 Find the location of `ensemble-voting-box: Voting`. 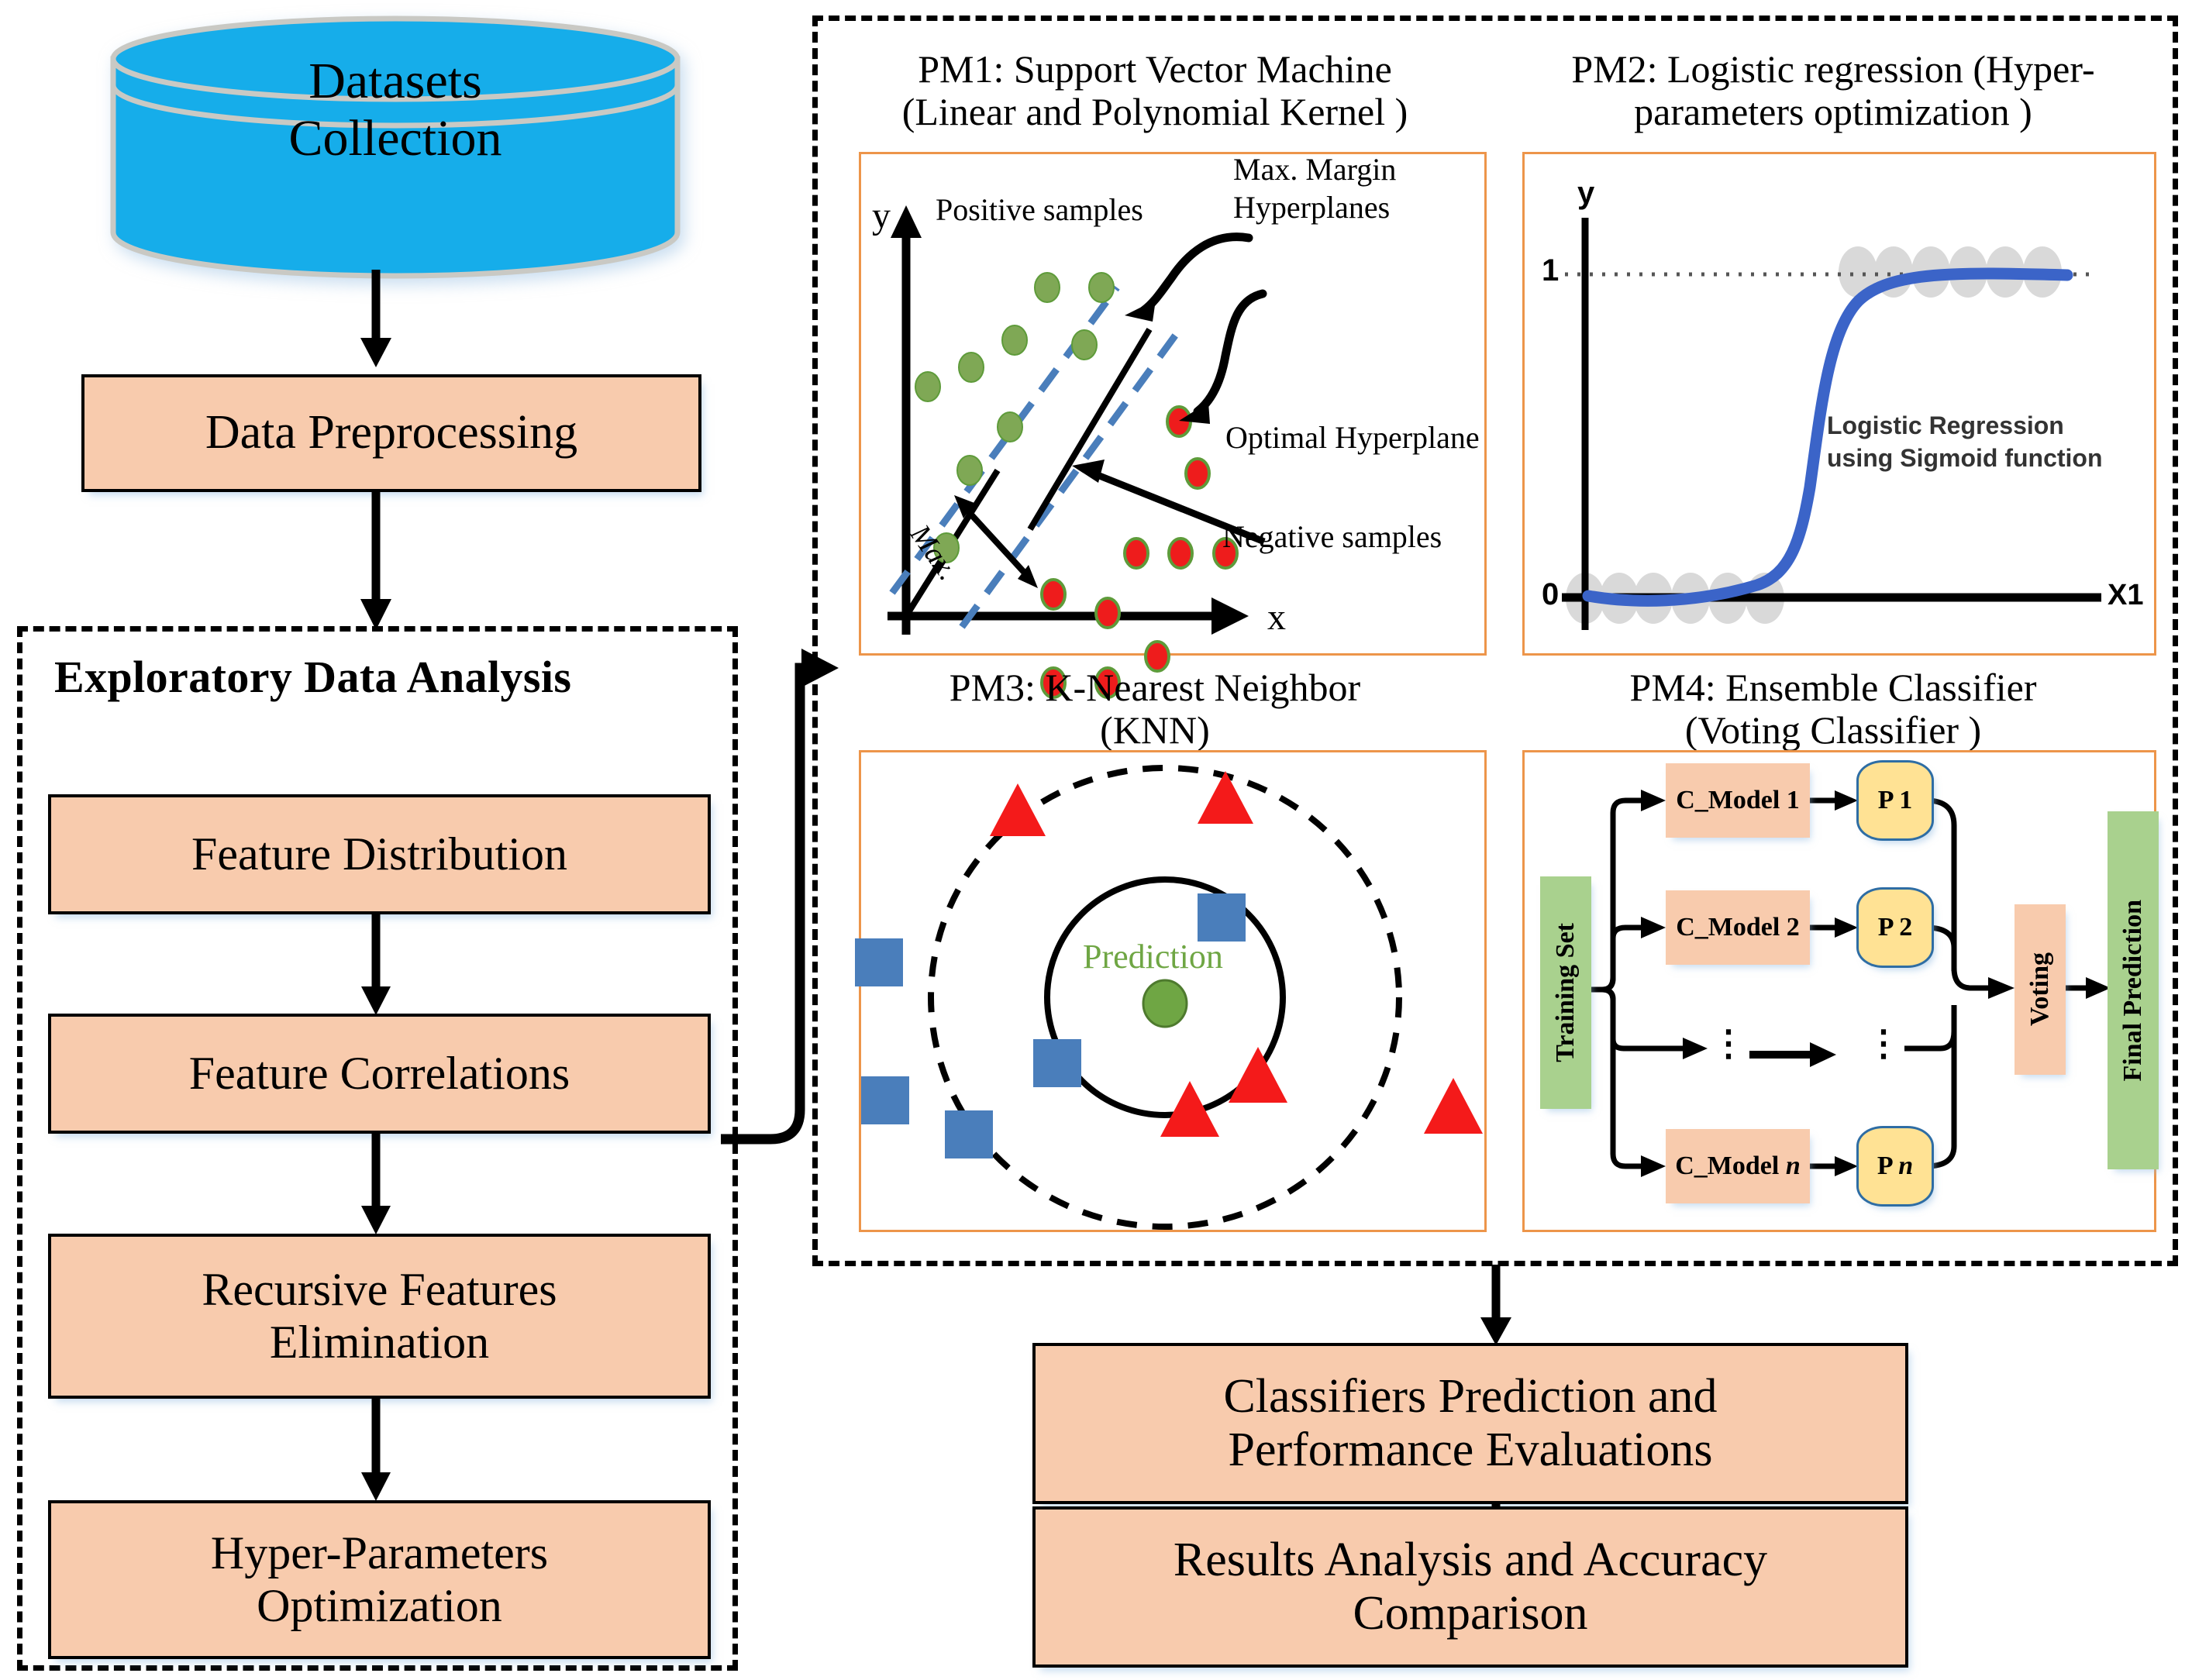

ensemble-voting-box: Voting is located at coordinates (2041, 990).